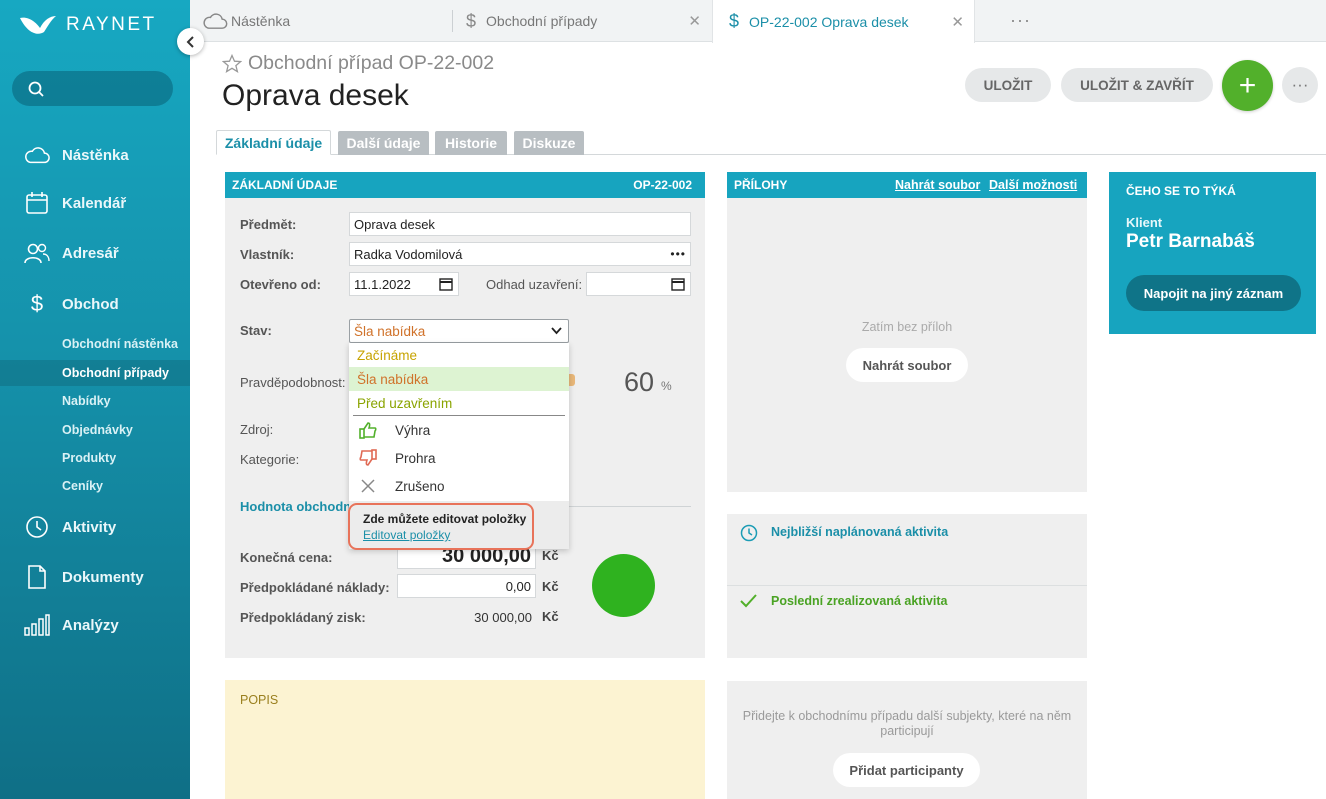  I want to click on record-code: OP-22-002, so click(662, 185).